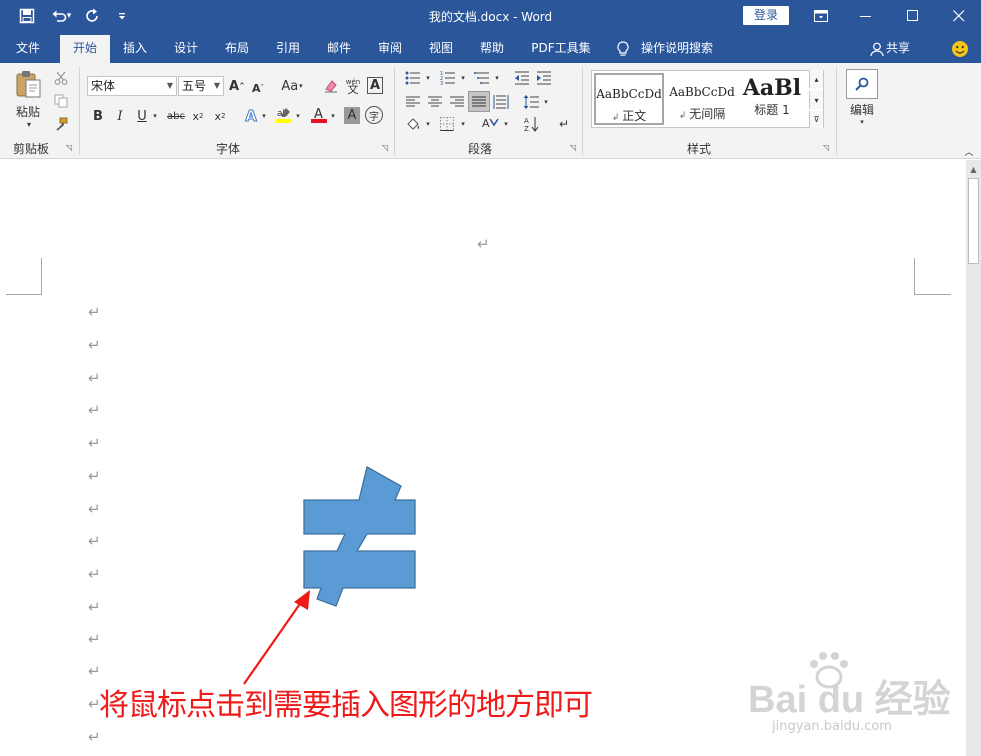 This screenshot has height=756, width=981. I want to click on numbering-dropdown-icon: ▾, so click(463, 78).